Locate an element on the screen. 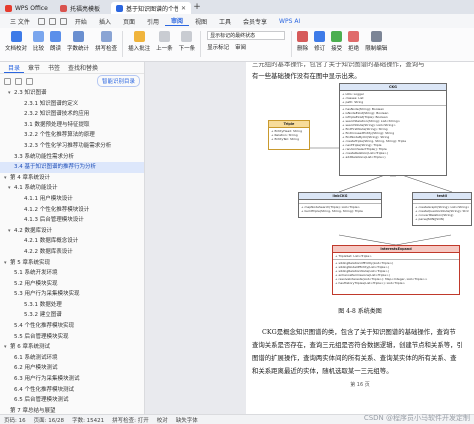 This screenshot has height=424, width=474. expand-all-icon is located at coordinates (7, 81).